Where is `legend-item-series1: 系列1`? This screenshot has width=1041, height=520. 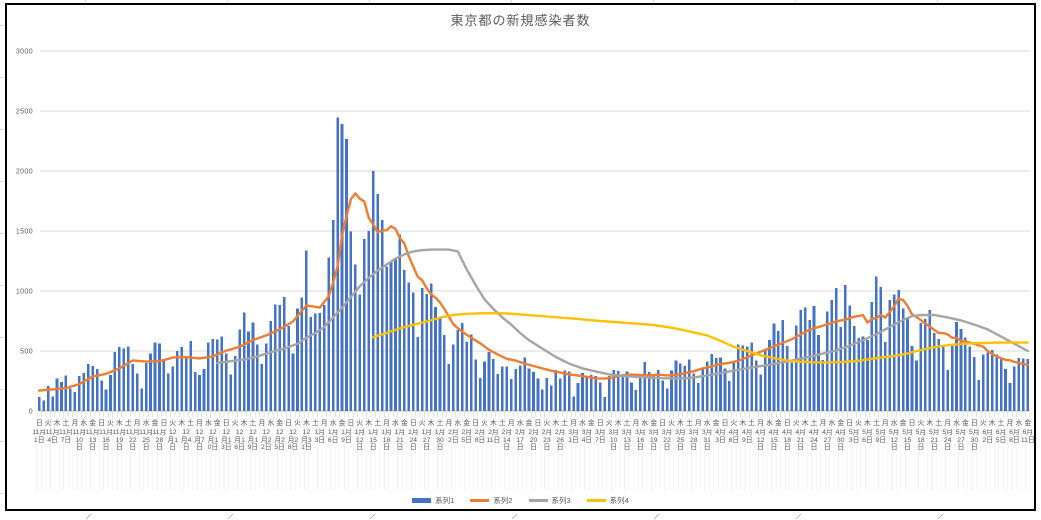
legend-item-series1: 系列1 is located at coordinates (433, 500).